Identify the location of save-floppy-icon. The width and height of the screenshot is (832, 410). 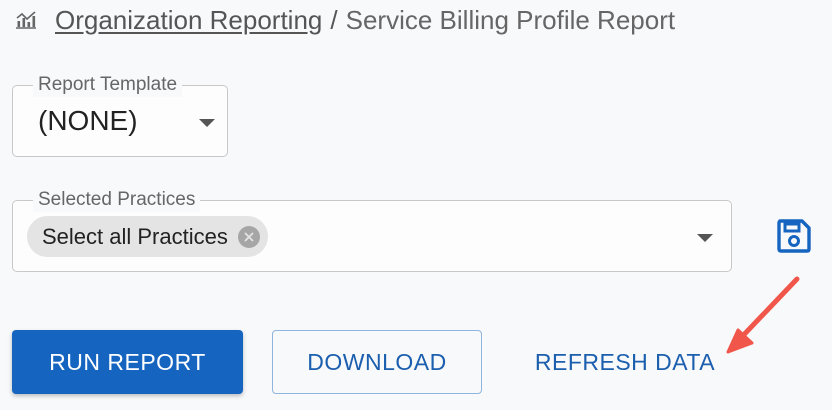
(794, 236).